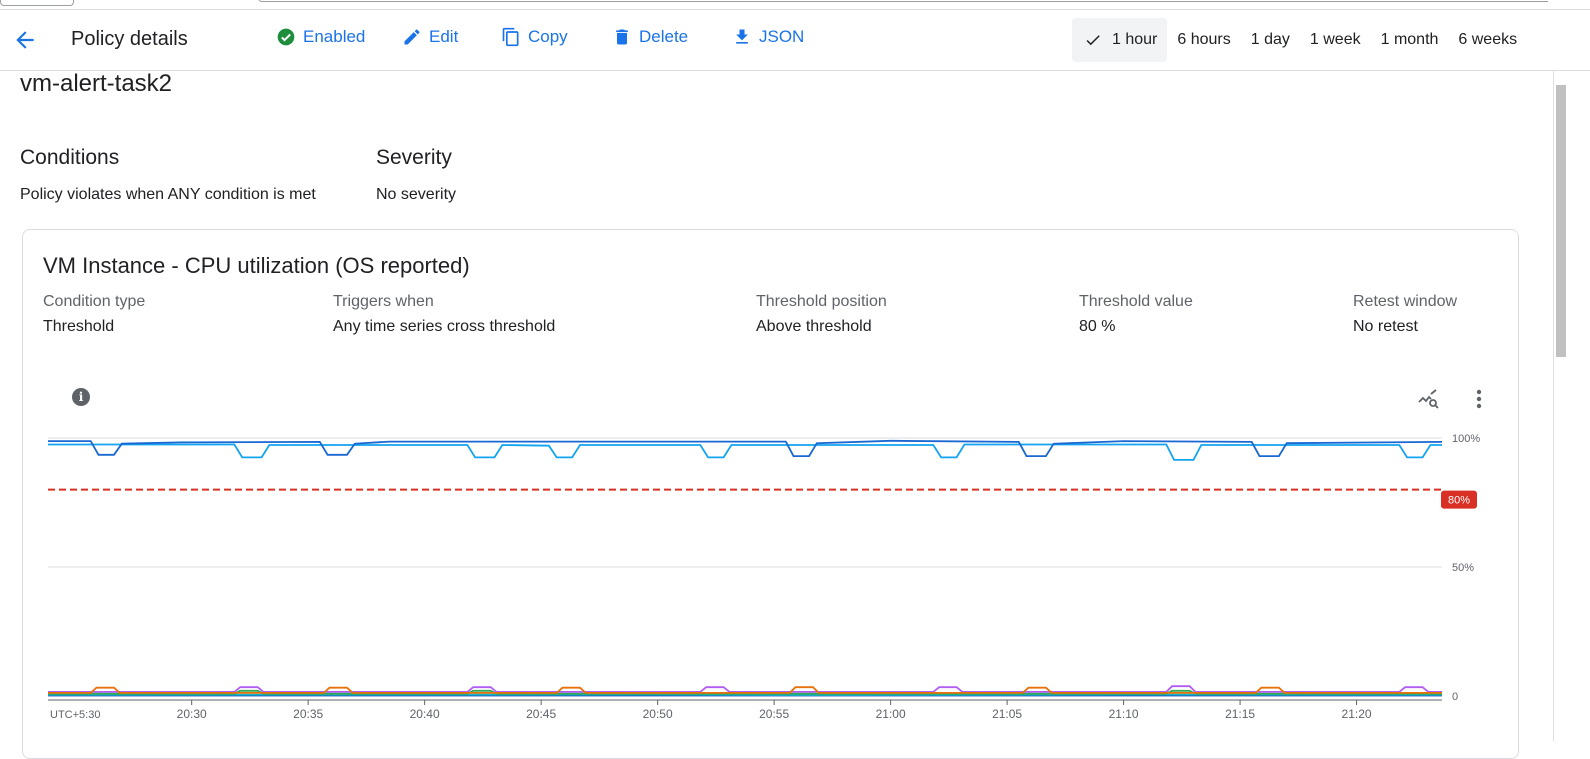  Describe the element at coordinates (541, 714) in the screenshot. I see `x-tick-label: 20:45` at that location.